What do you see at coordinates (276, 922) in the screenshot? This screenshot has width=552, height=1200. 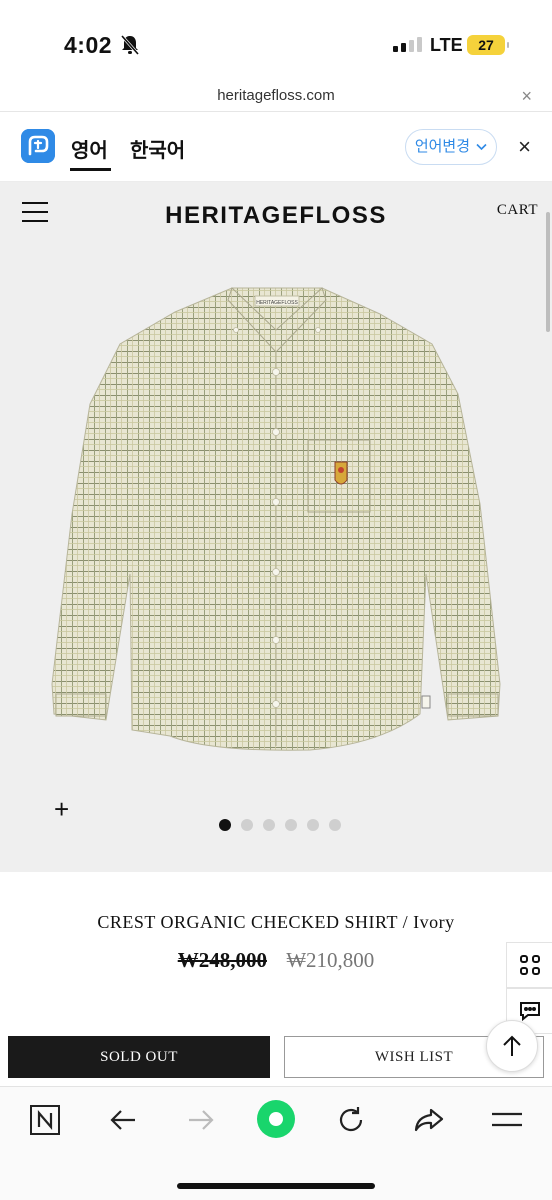 I see `product-title: CREST ORGANIC CHECKED SHIRT / Ivory` at bounding box center [276, 922].